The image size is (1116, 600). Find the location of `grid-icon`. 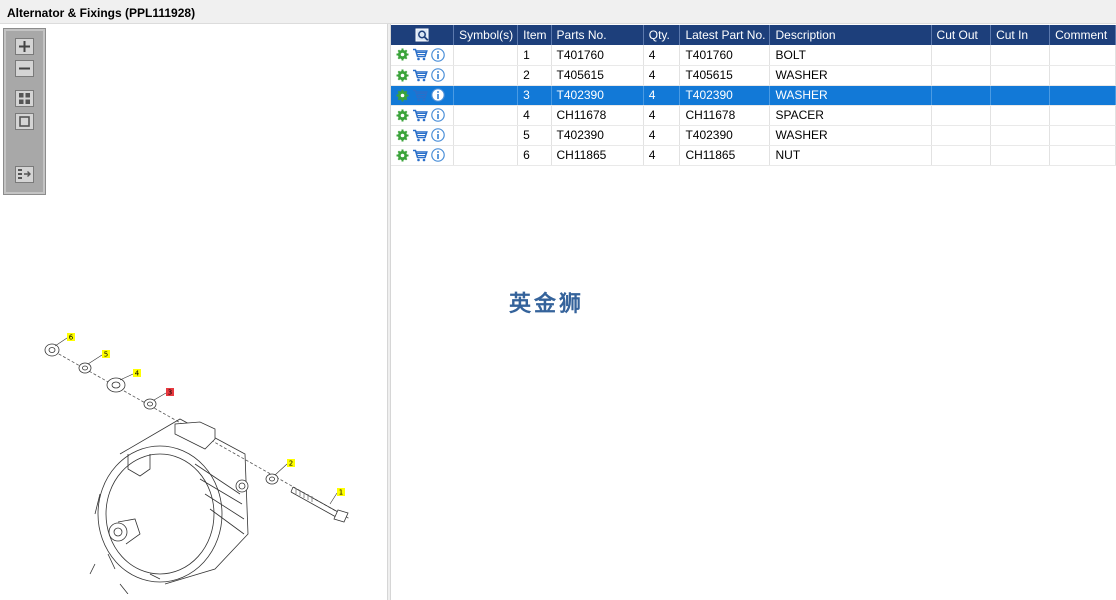

grid-icon is located at coordinates (24, 98).